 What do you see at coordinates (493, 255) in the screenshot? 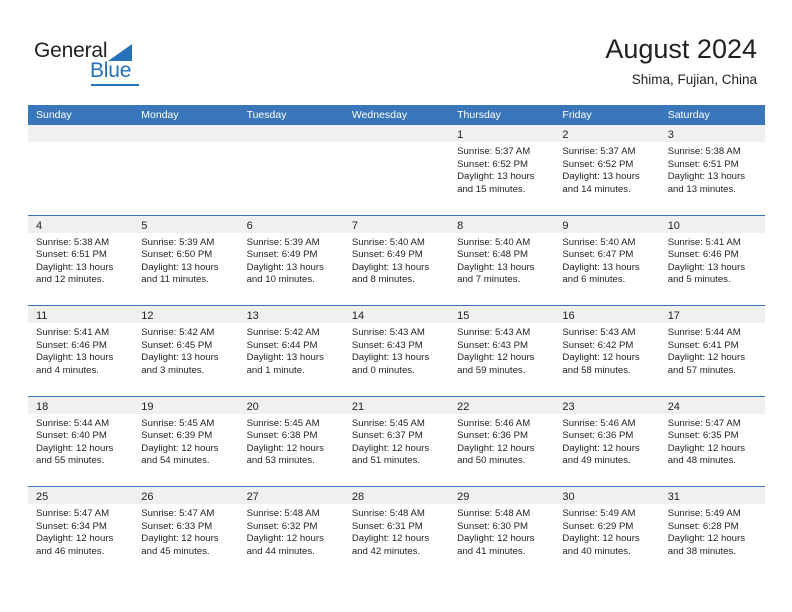
I see `sunset-text: Sunset: 6:48 PM` at bounding box center [493, 255].